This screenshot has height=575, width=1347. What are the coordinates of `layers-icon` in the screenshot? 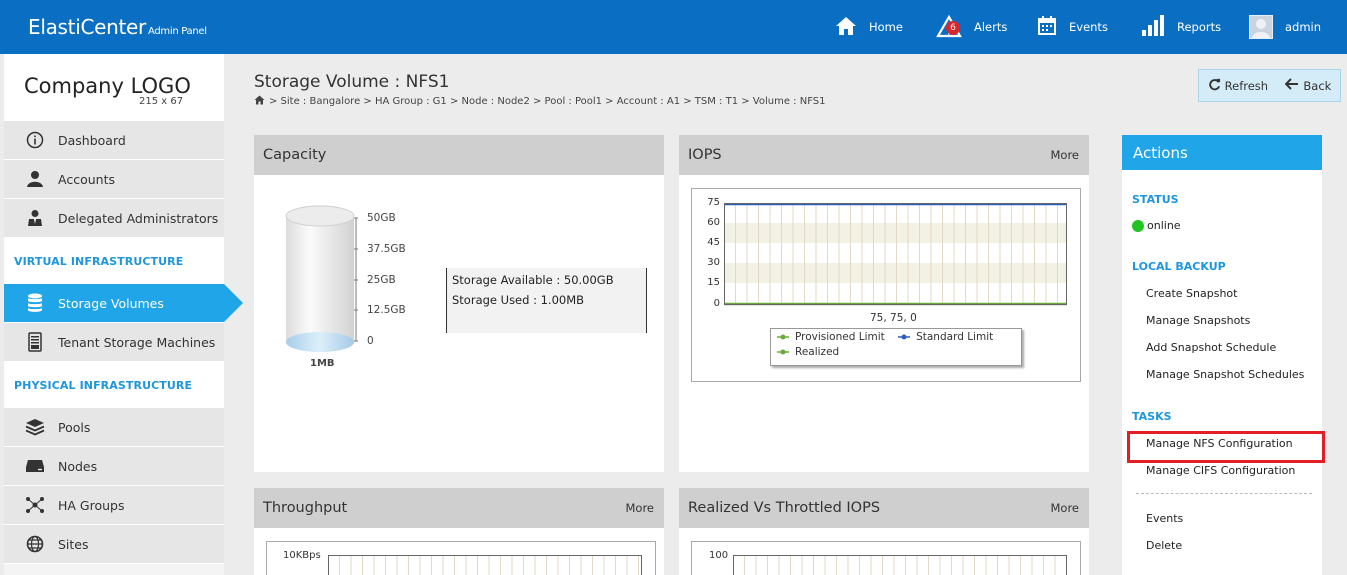 It's located at (35, 427).